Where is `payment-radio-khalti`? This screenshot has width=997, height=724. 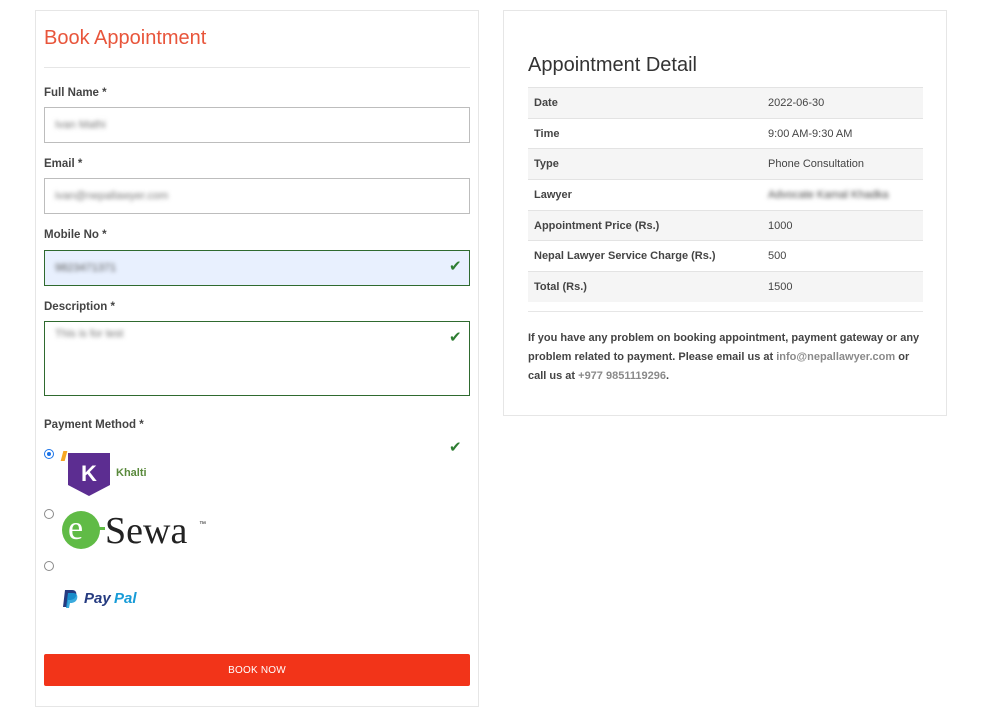
payment-radio-khalti is located at coordinates (49, 454).